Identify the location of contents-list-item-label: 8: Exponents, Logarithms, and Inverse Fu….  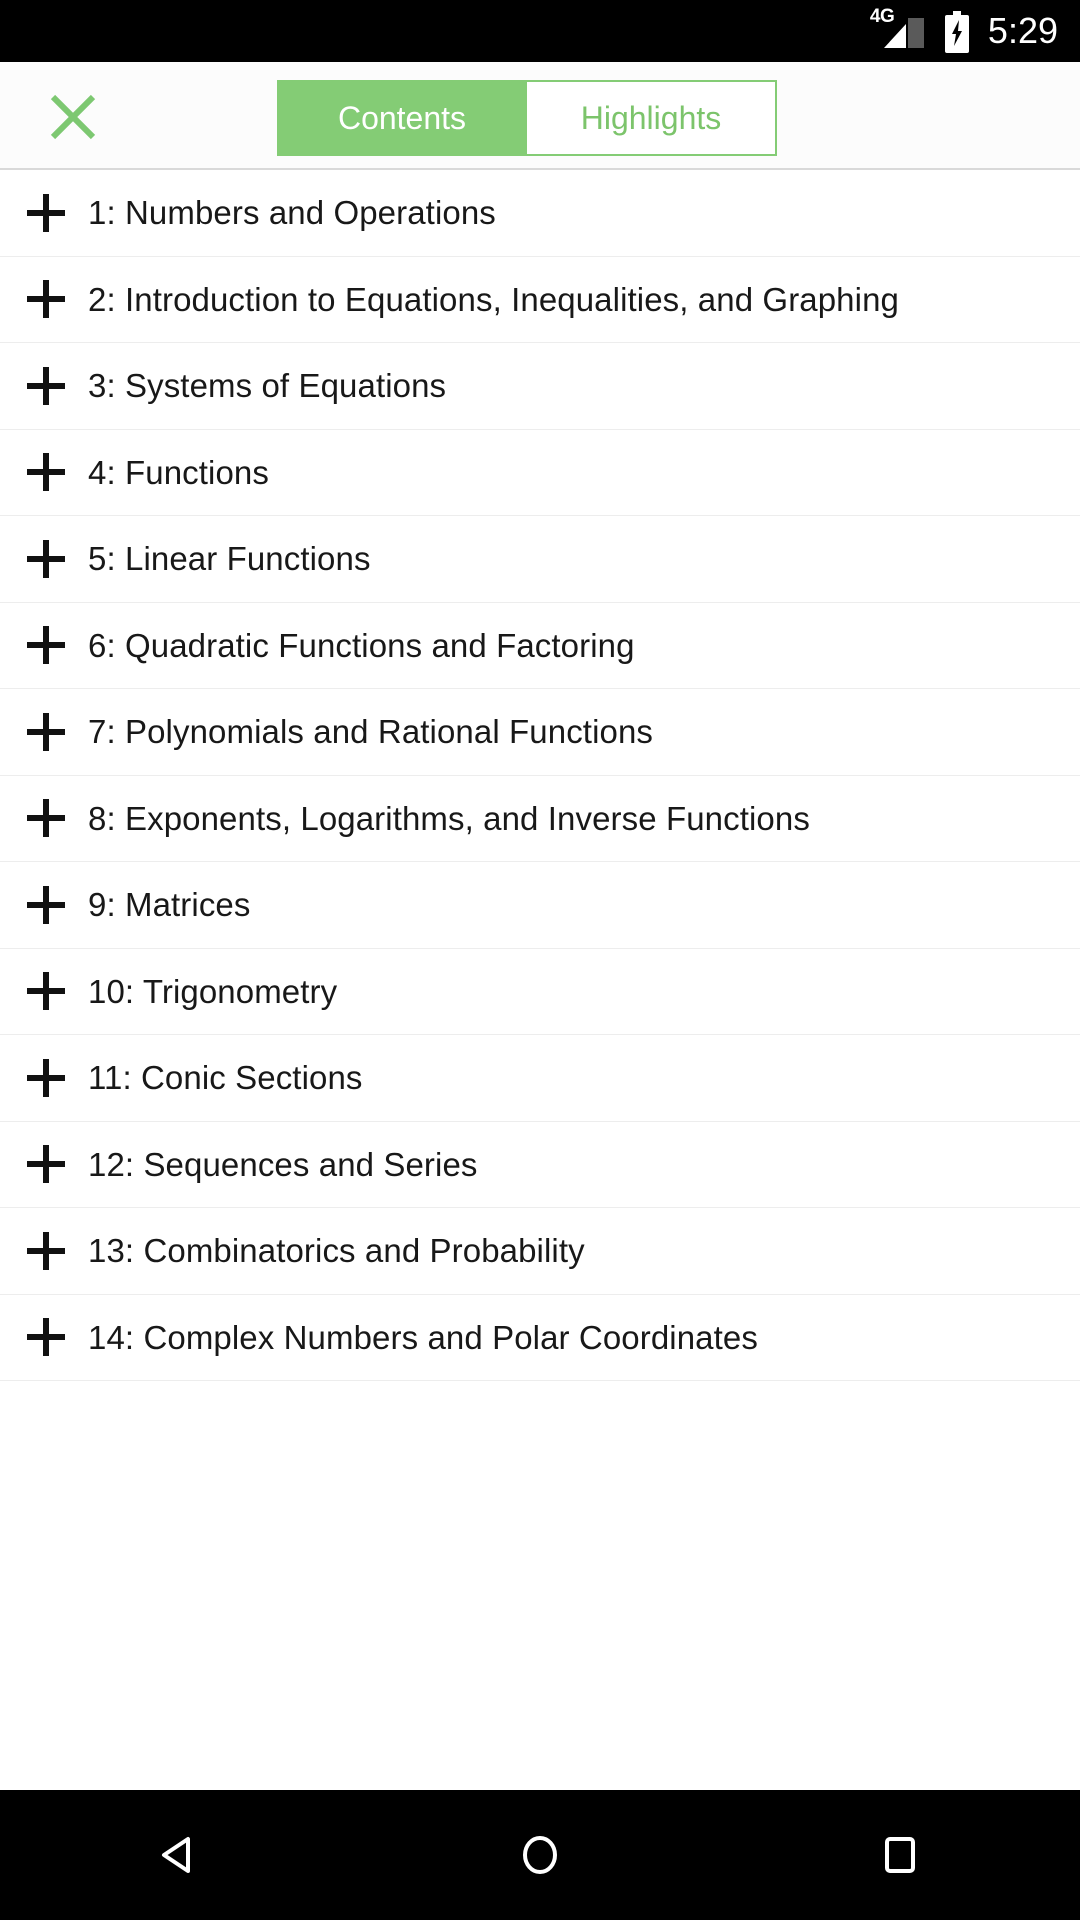
(449, 818).